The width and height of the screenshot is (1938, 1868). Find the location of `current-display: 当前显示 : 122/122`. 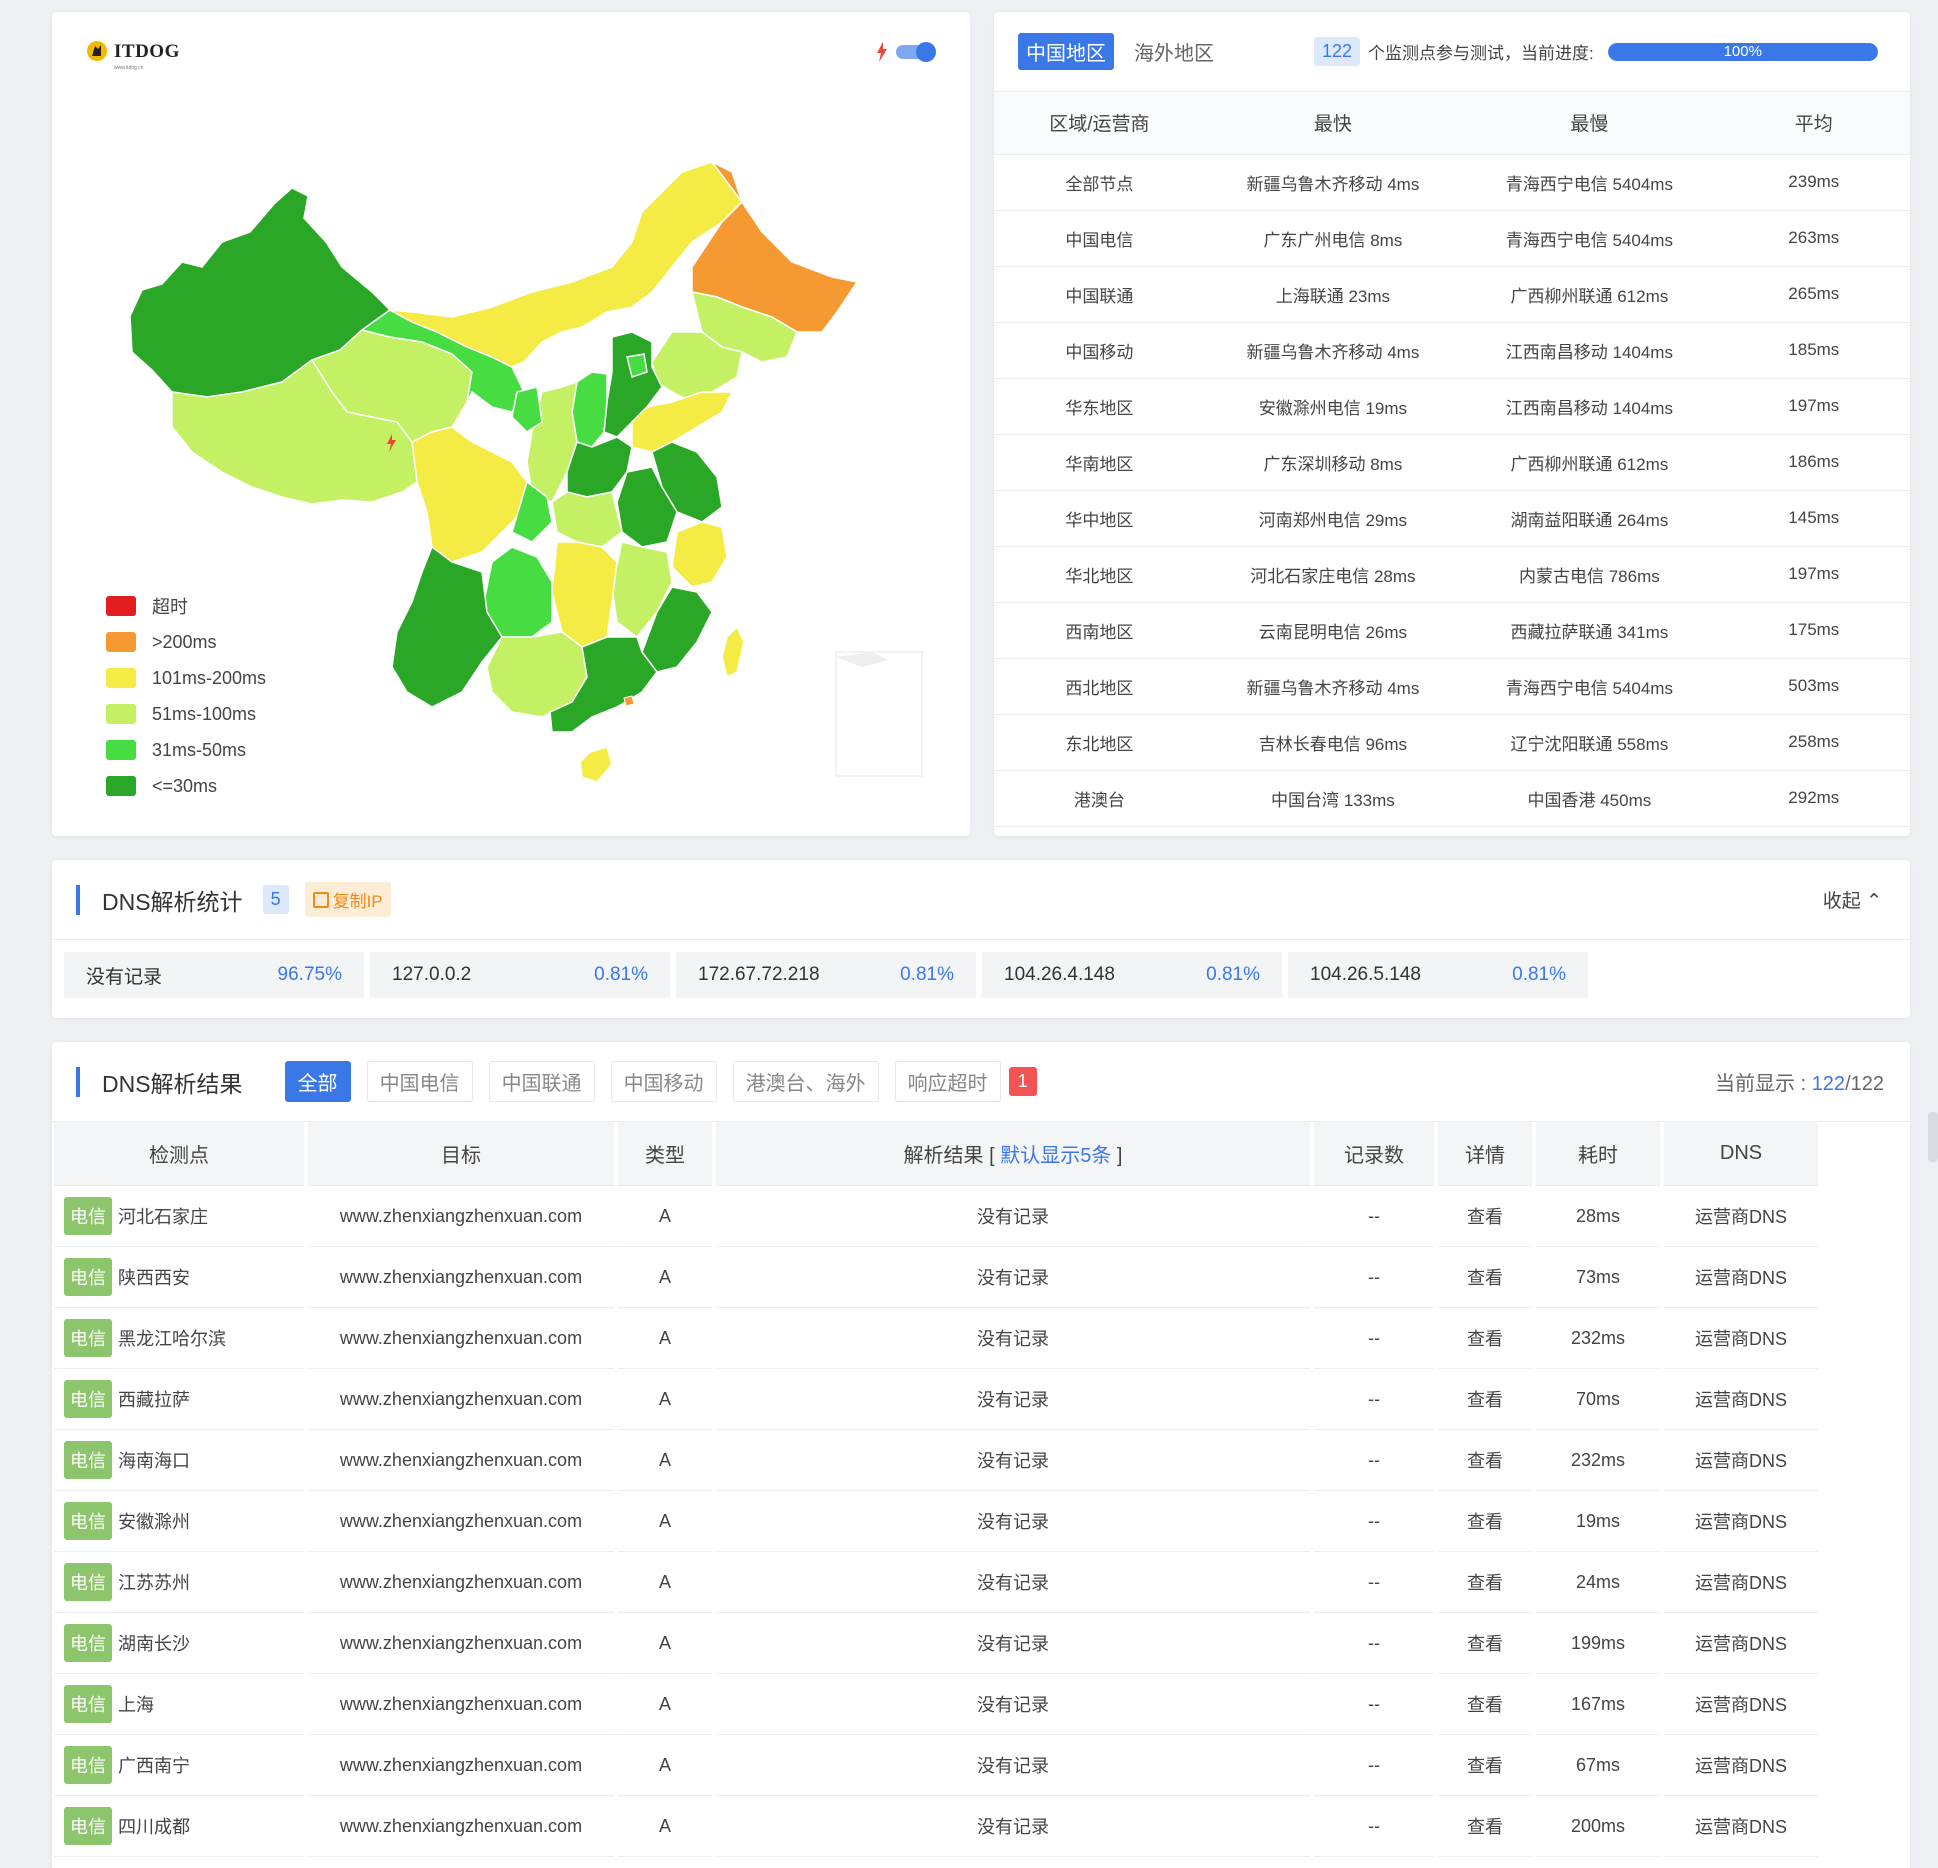

current-display: 当前显示 : 122/122 is located at coordinates (1799, 1081).